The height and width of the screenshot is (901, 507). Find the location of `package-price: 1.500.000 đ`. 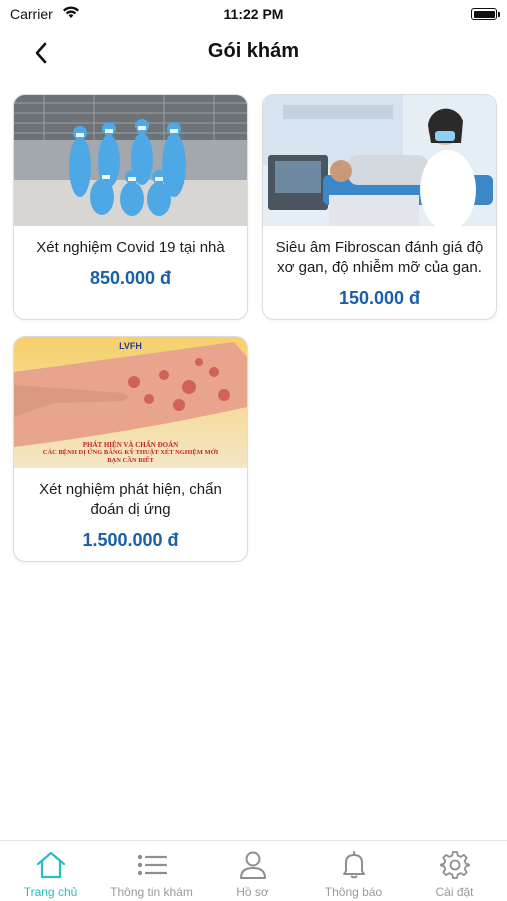

package-price: 1.500.000 đ is located at coordinates (130, 540).